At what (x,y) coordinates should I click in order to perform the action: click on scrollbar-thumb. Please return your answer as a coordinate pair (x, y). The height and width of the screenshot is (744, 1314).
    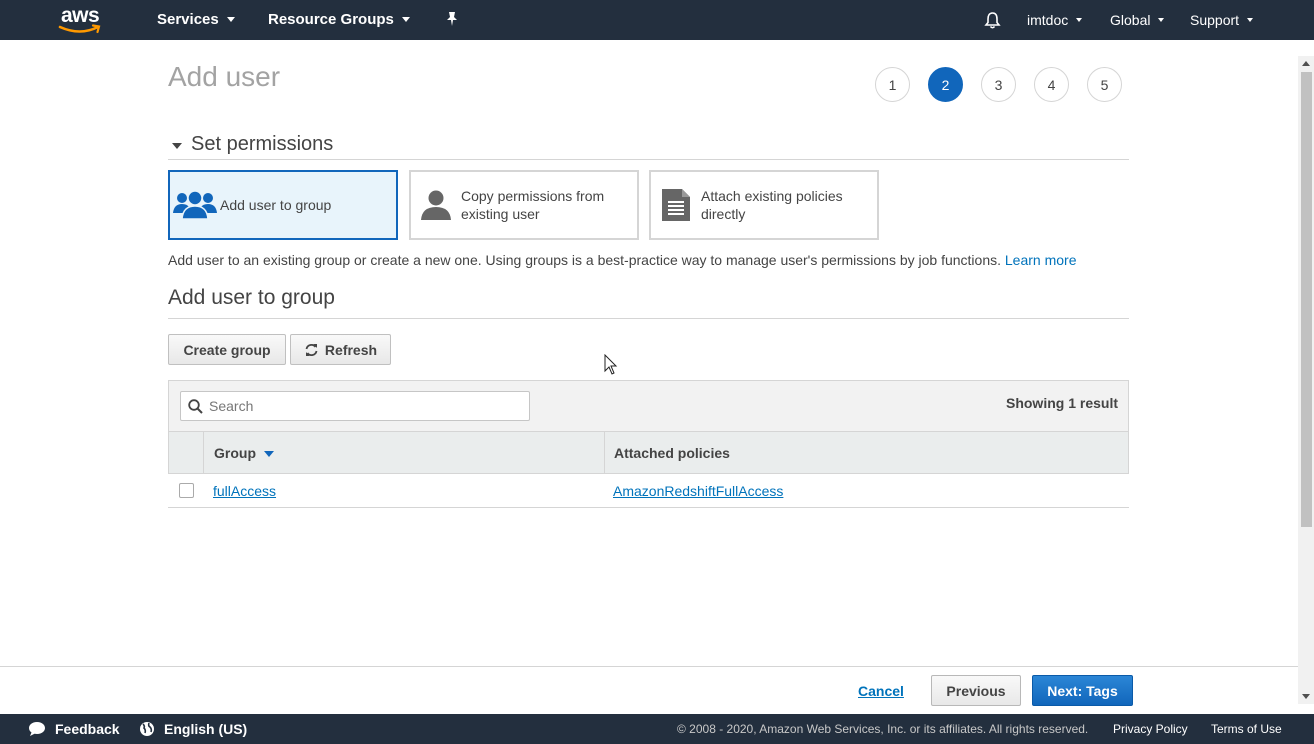
    Looking at the image, I should click on (1306, 299).